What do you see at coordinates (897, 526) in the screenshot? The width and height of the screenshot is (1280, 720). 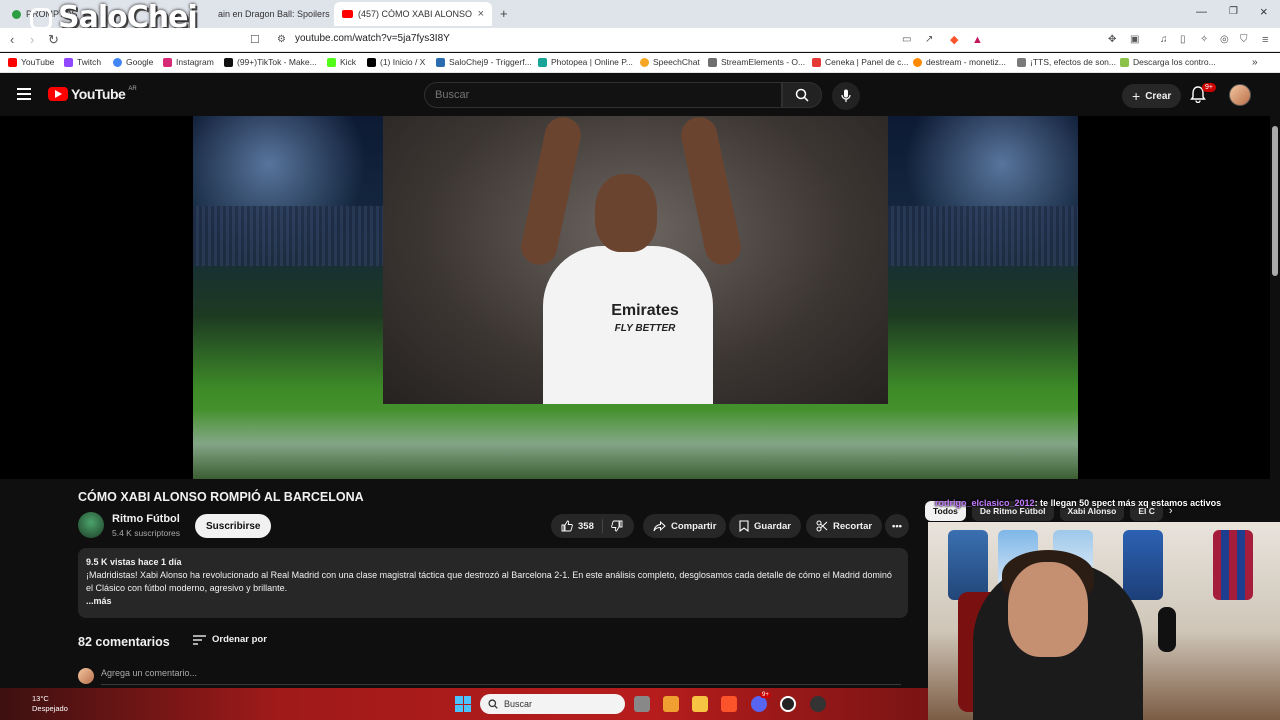 I see `more-actions-button: •••` at bounding box center [897, 526].